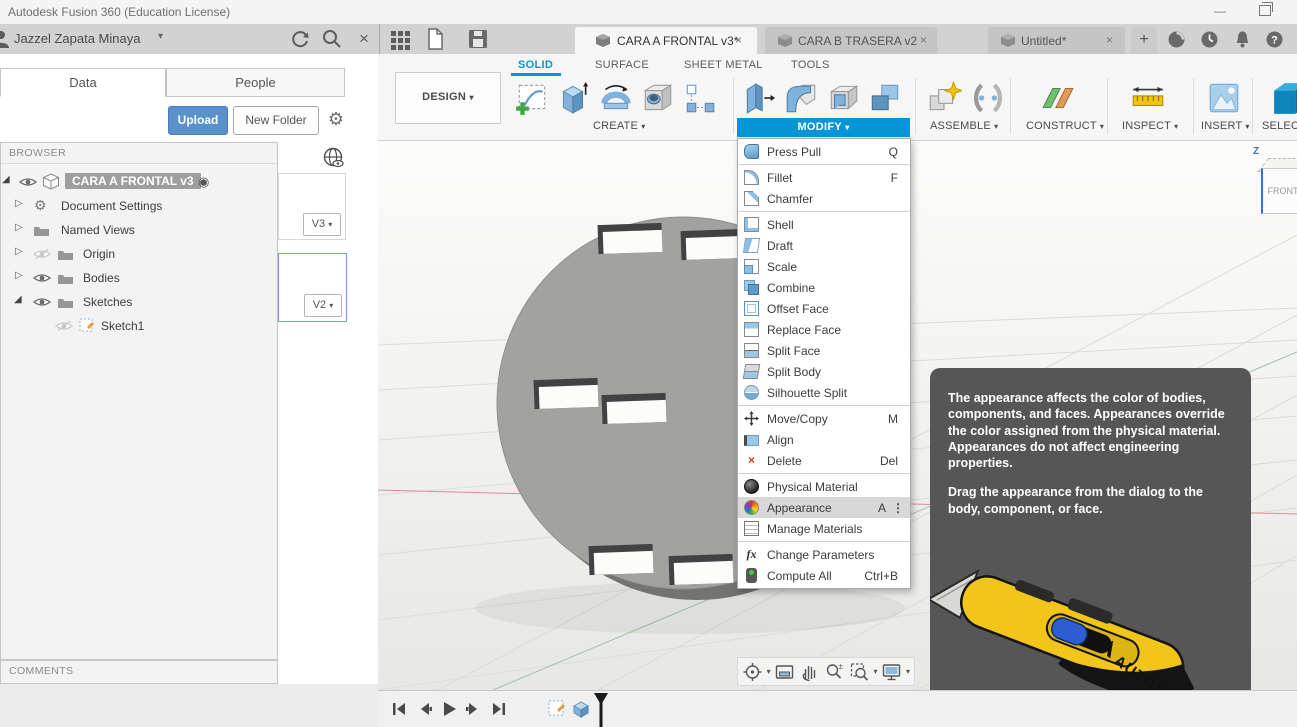 This screenshot has height=727, width=1297. I want to click on timeline-skip-end-icon, so click(499, 709).